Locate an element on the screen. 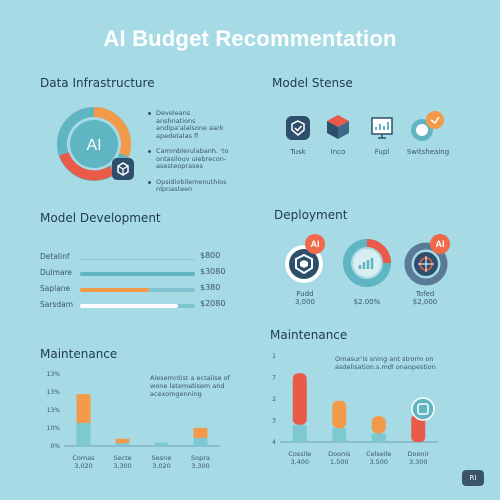  model-stense-title: Model Stense is located at coordinates (312, 83).